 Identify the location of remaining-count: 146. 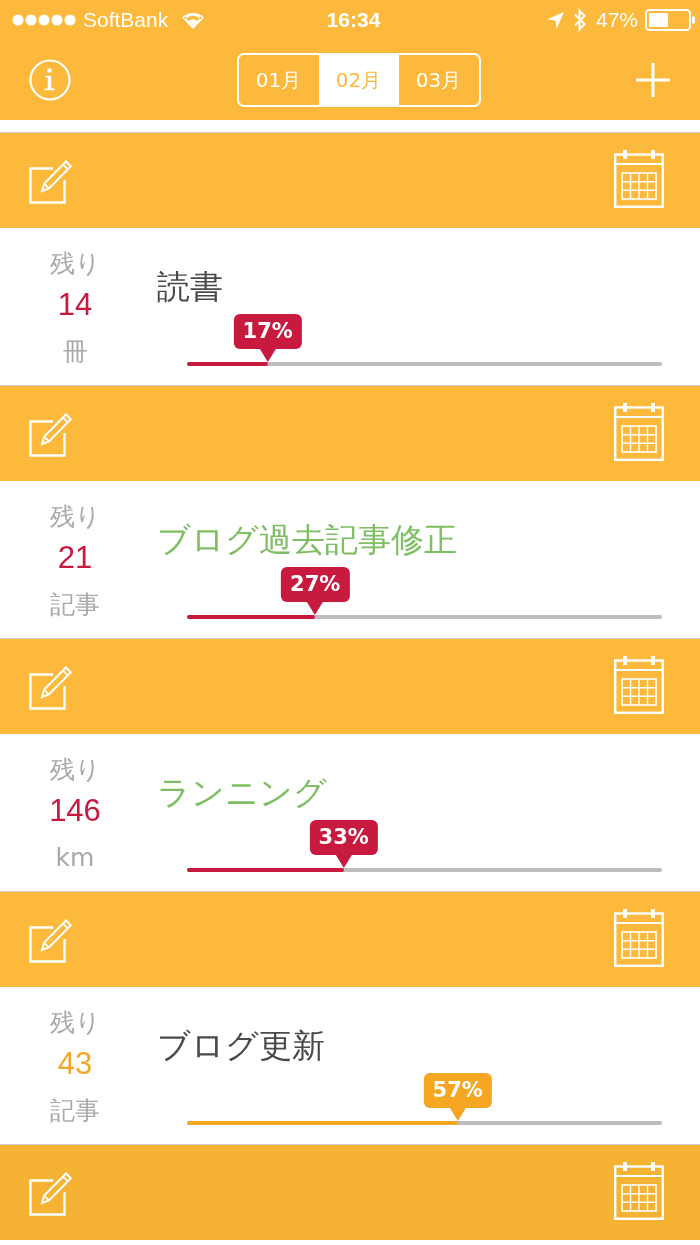
(75, 811).